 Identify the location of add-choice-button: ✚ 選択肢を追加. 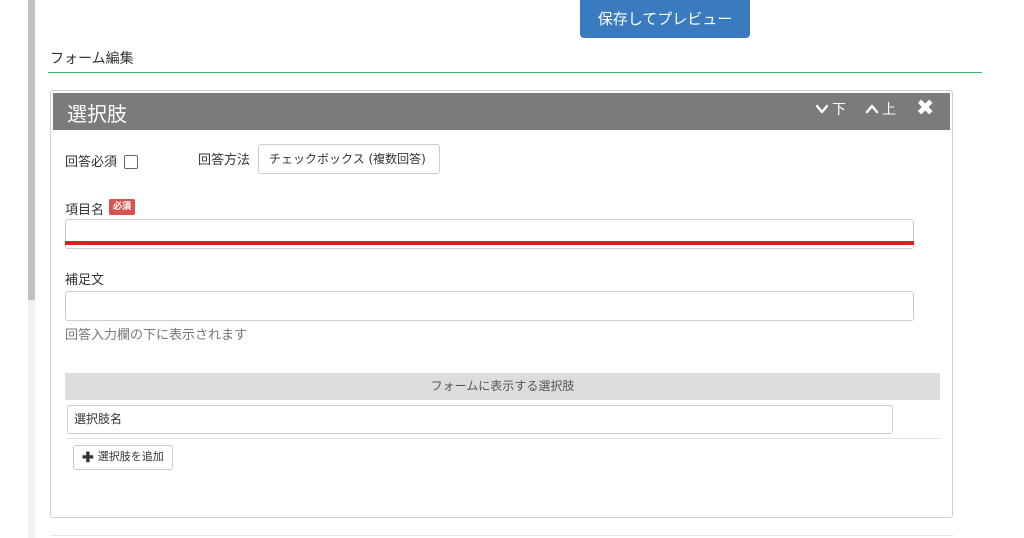
(123, 457).